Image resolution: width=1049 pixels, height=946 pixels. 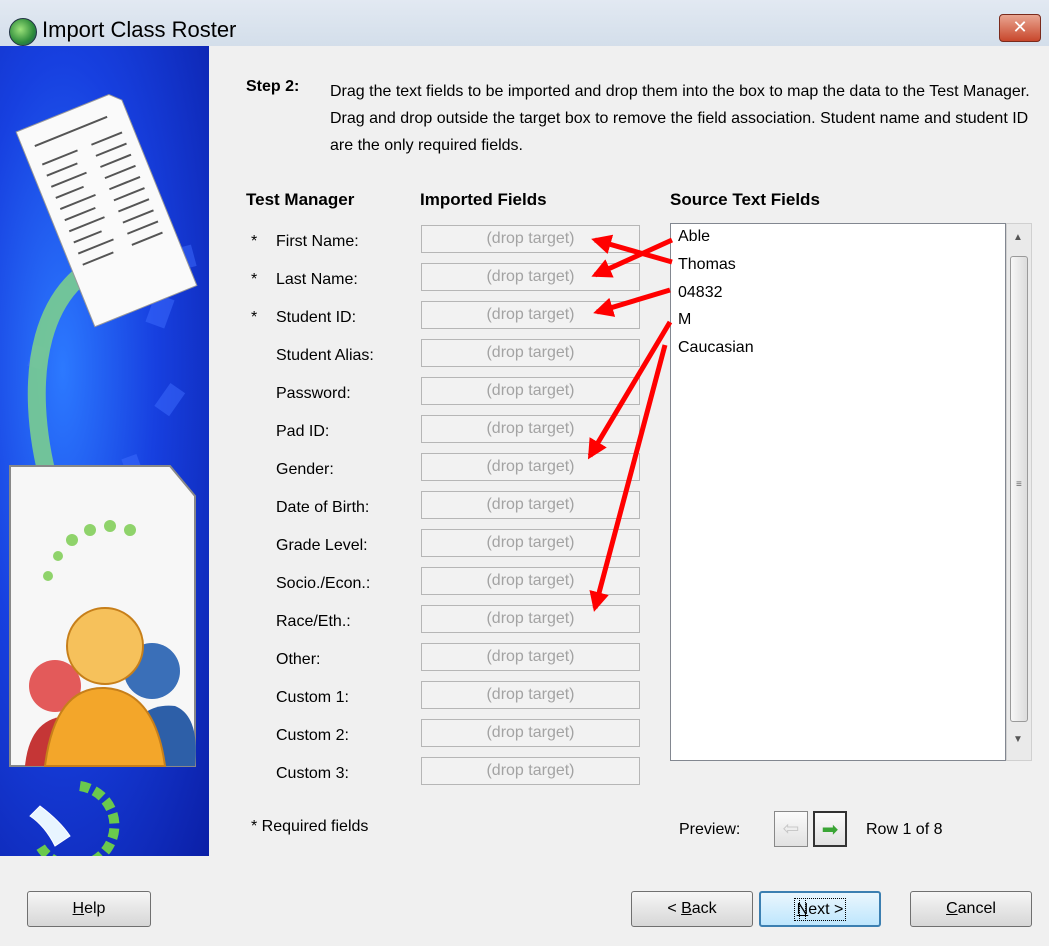 What do you see at coordinates (530, 657) in the screenshot?
I see `drop-target-other: (drop target)` at bounding box center [530, 657].